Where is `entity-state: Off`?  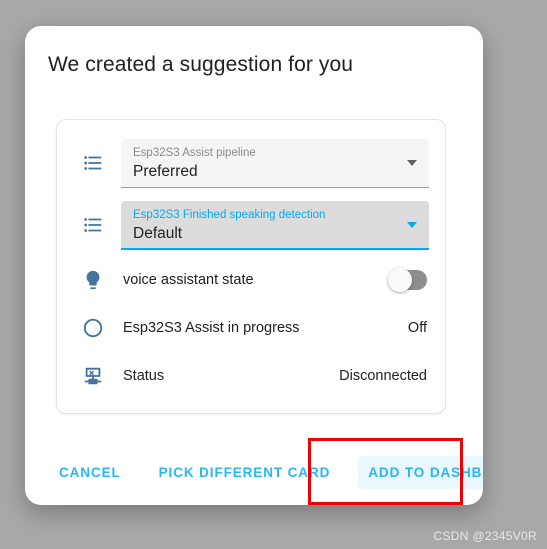
entity-state: Off is located at coordinates (418, 328).